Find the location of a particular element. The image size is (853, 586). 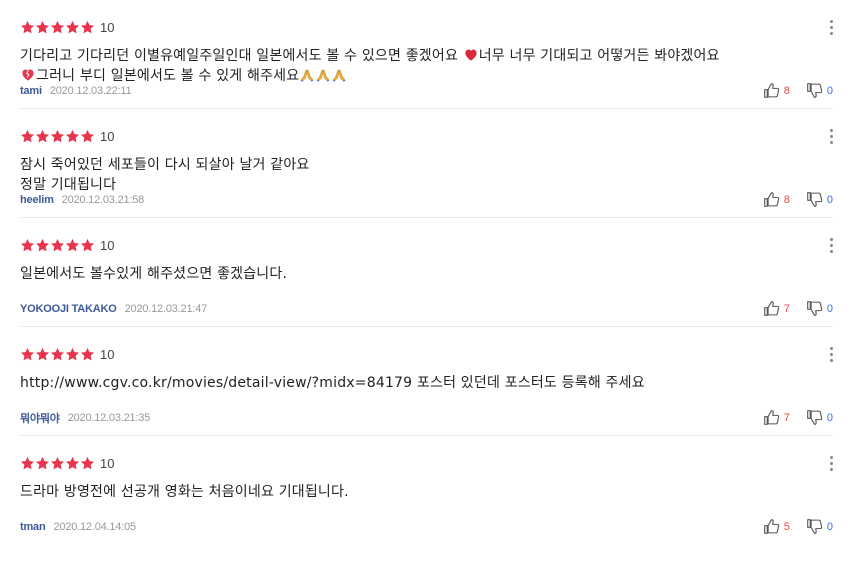

review-meta: 뭐야뭐야 2020.12.03.21:35 is located at coordinates (85, 418).